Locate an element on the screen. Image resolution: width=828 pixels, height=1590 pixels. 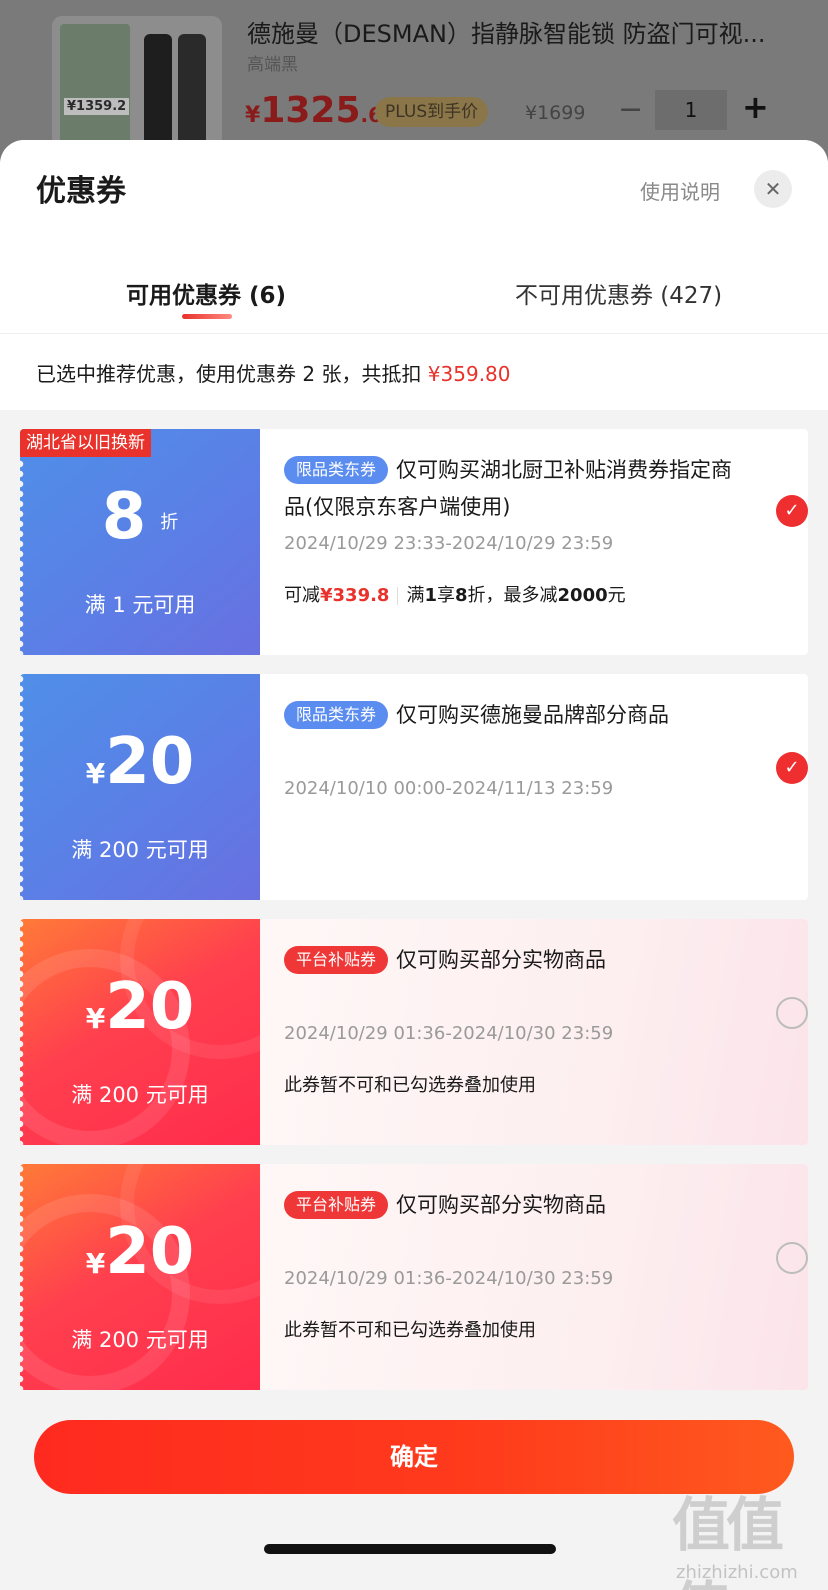
thumbnail-panel is located at coordinates (95, 91).